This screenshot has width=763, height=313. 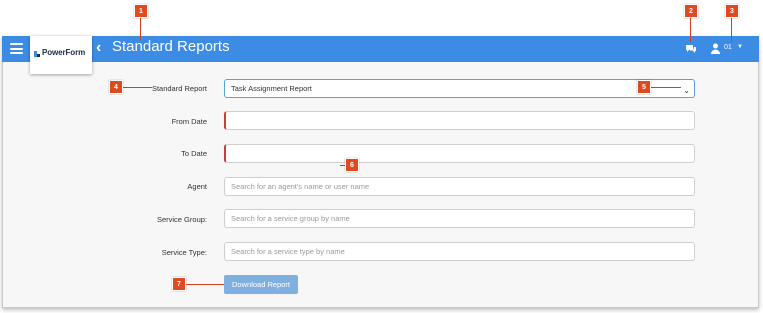 What do you see at coordinates (171, 46) in the screenshot?
I see `page-title: Standard Reports` at bounding box center [171, 46].